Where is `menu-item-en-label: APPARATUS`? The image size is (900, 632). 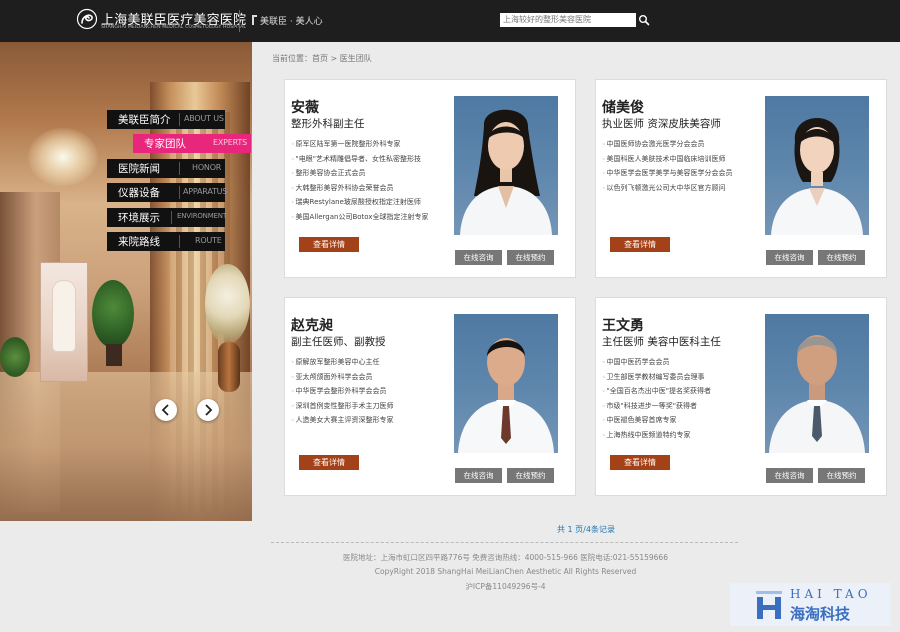
menu-item-en-label: APPARATUS is located at coordinates (205, 191).